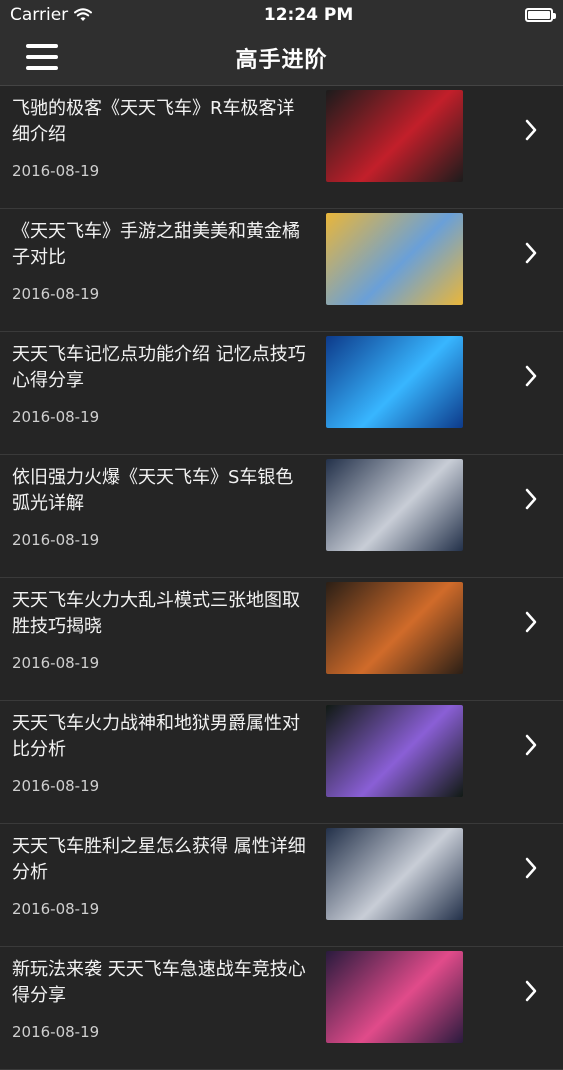  Describe the element at coordinates (156, 244) in the screenshot. I see `article-title: 《天天飞车》手游之甜美美和黄金橘子对比` at that location.